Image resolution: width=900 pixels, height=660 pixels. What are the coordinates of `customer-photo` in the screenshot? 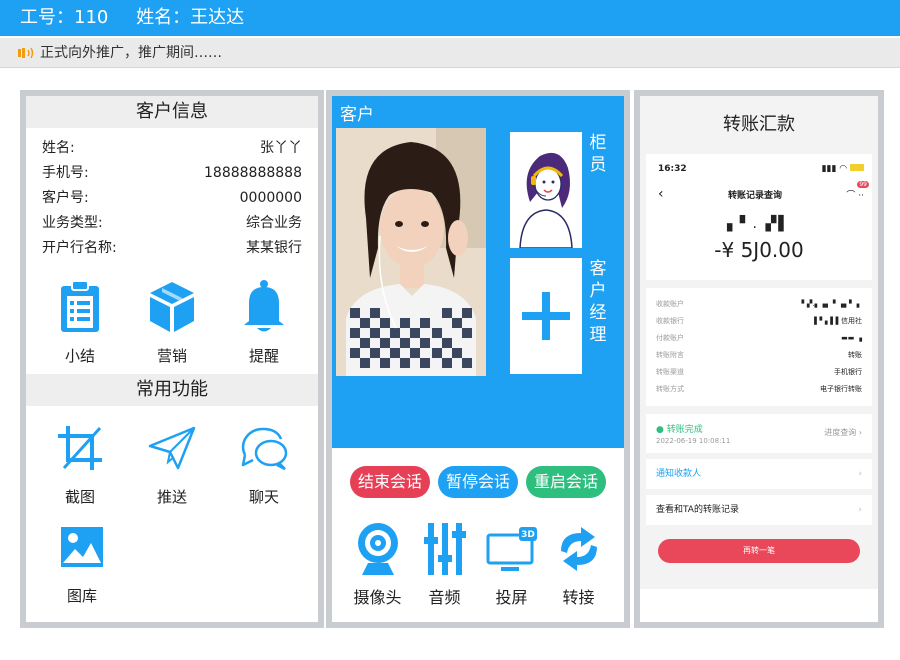 It's located at (411, 252).